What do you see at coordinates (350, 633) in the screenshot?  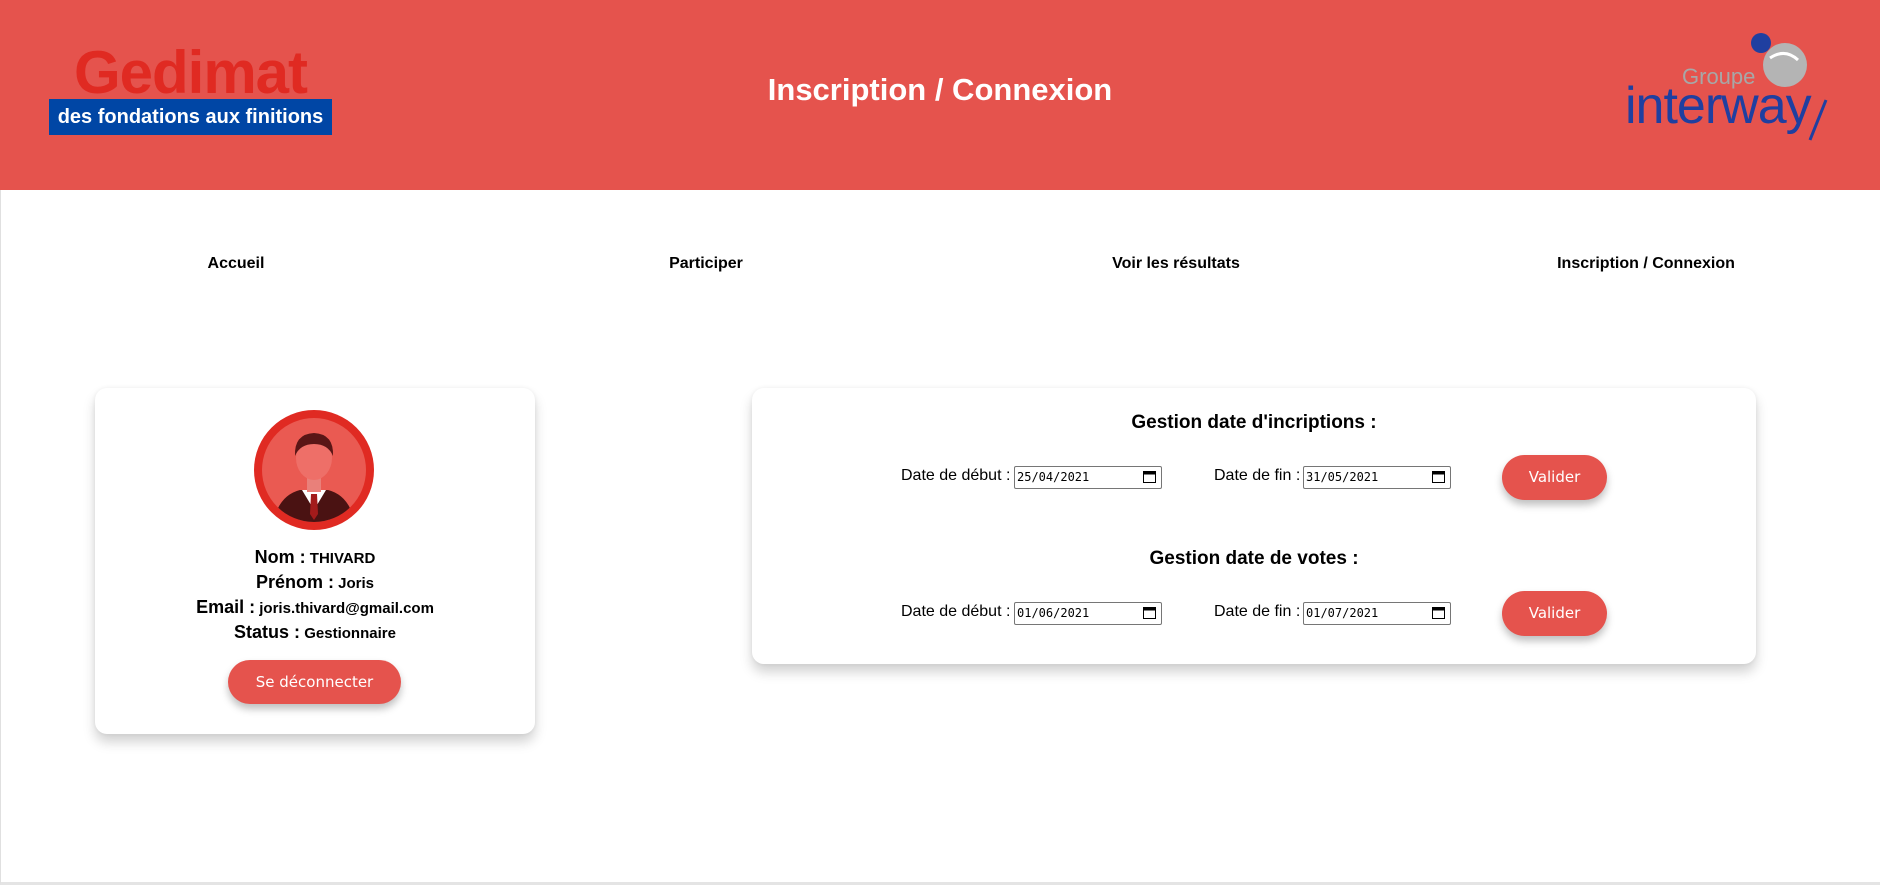 I see `profile-status-value: Gestionnaire` at bounding box center [350, 633].